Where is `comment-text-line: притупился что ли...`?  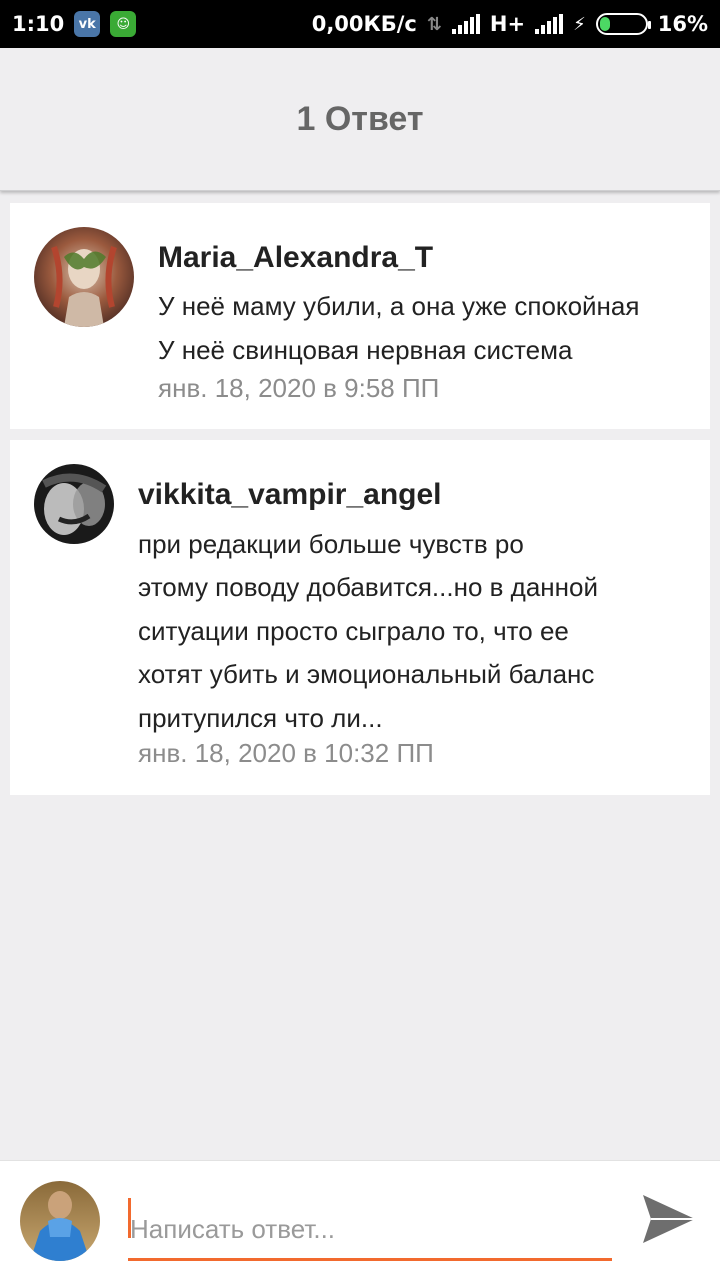 comment-text-line: притупился что ли... is located at coordinates (260, 718).